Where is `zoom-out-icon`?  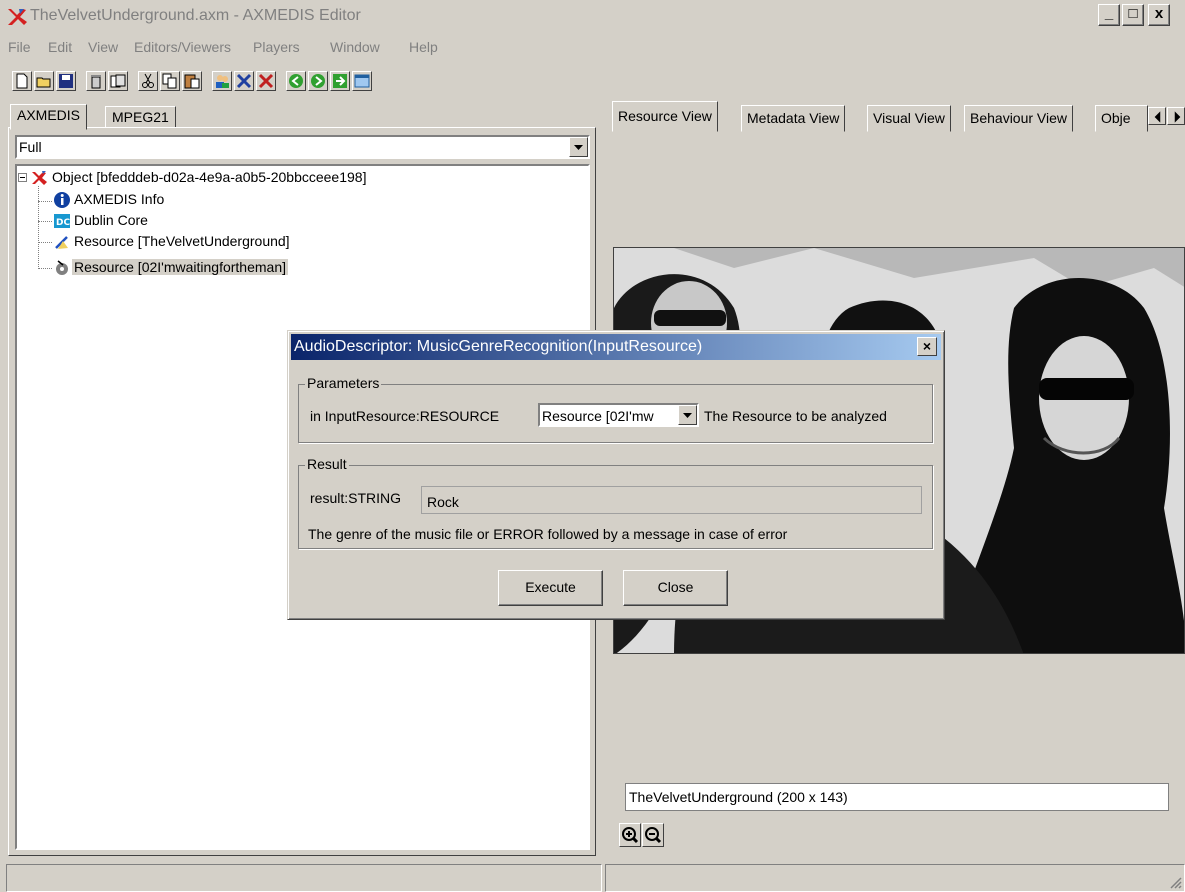
zoom-out-icon is located at coordinates (653, 835).